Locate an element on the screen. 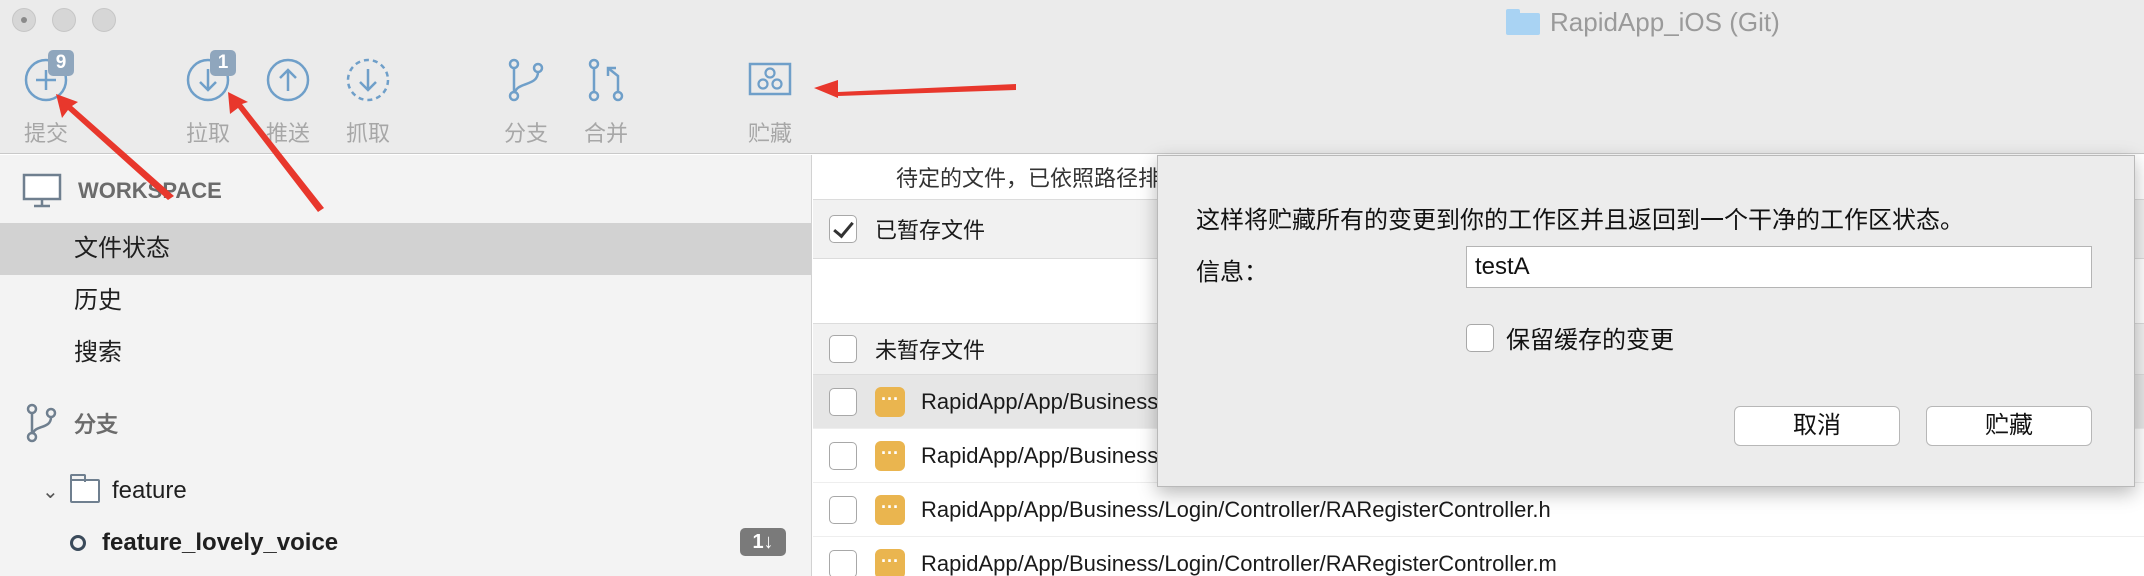 The image size is (2144, 576). pending-files-hint: 待定的文件，已依照路径排 is located at coordinates (1028, 178).